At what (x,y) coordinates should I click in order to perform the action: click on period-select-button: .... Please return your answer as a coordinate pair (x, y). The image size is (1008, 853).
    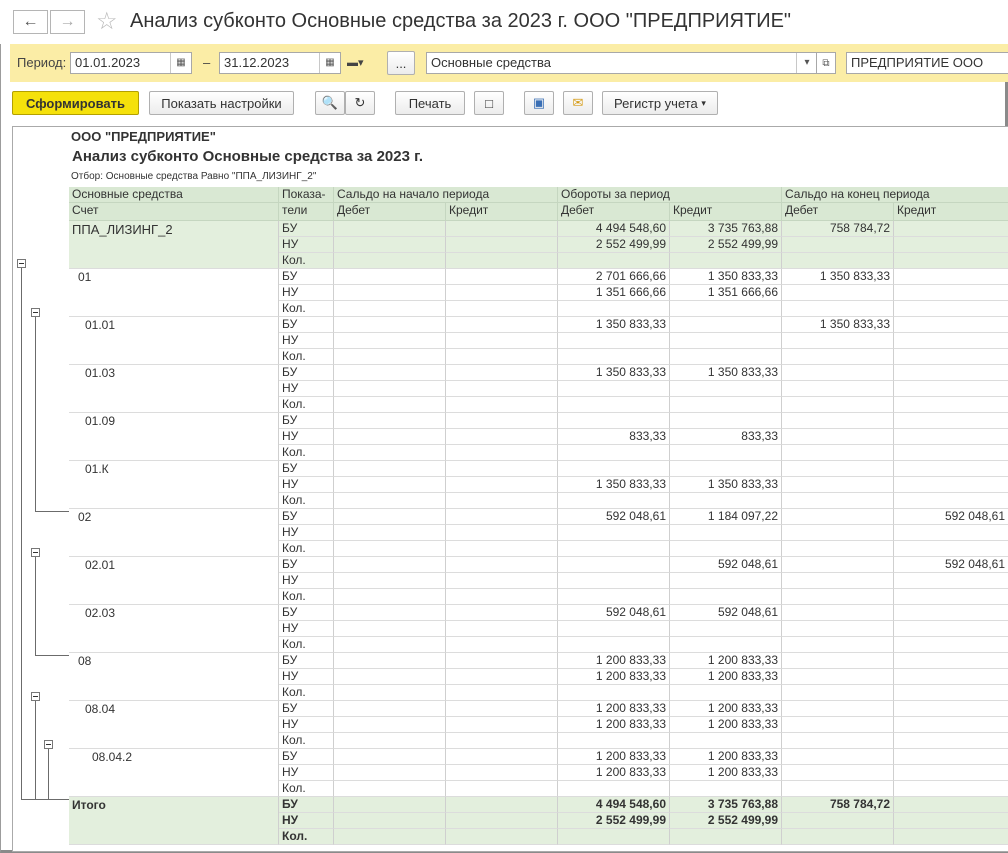
    Looking at the image, I should click on (401, 63).